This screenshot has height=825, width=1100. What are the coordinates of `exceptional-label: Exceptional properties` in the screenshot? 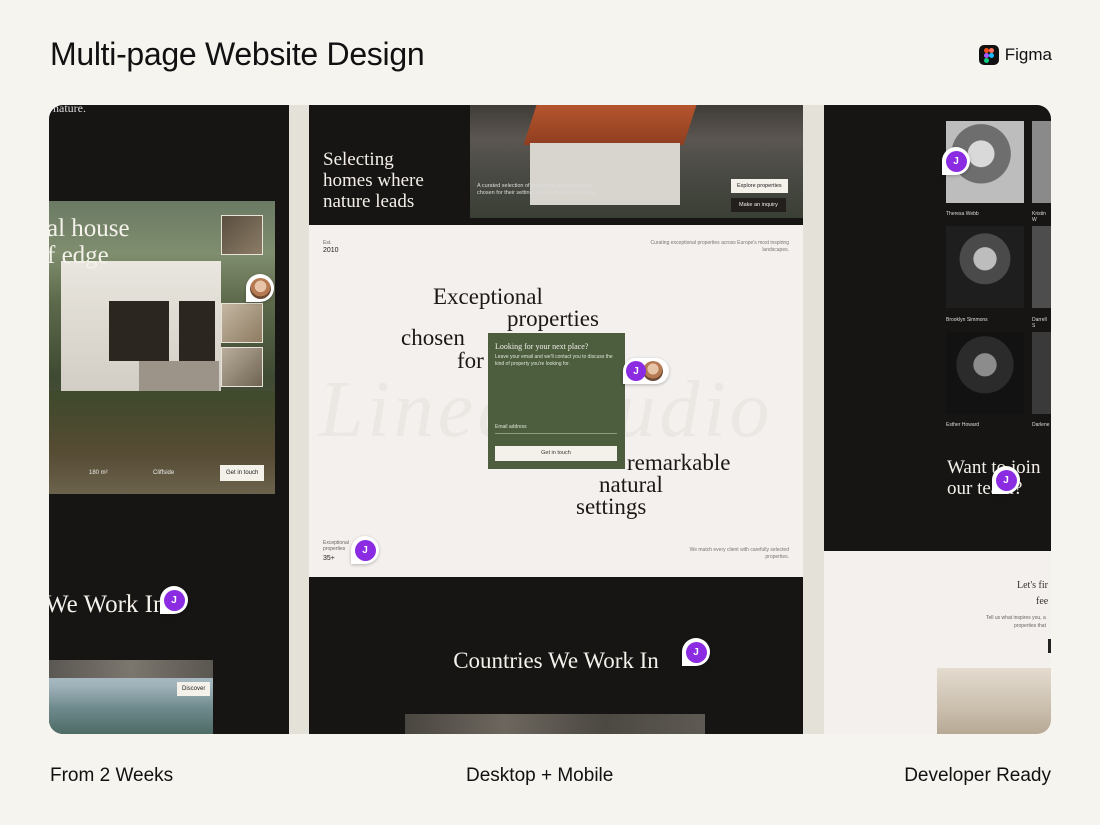 It's located at (336, 546).